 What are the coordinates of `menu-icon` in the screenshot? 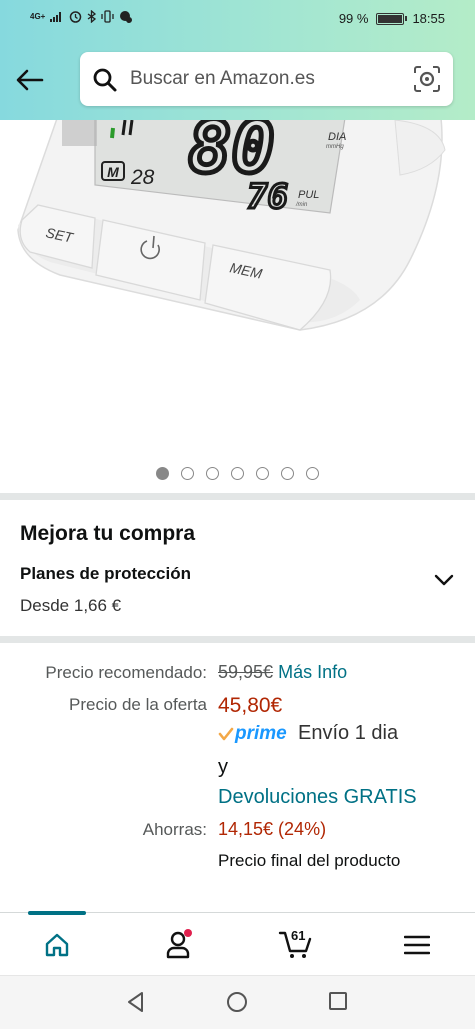 It's located at (417, 945).